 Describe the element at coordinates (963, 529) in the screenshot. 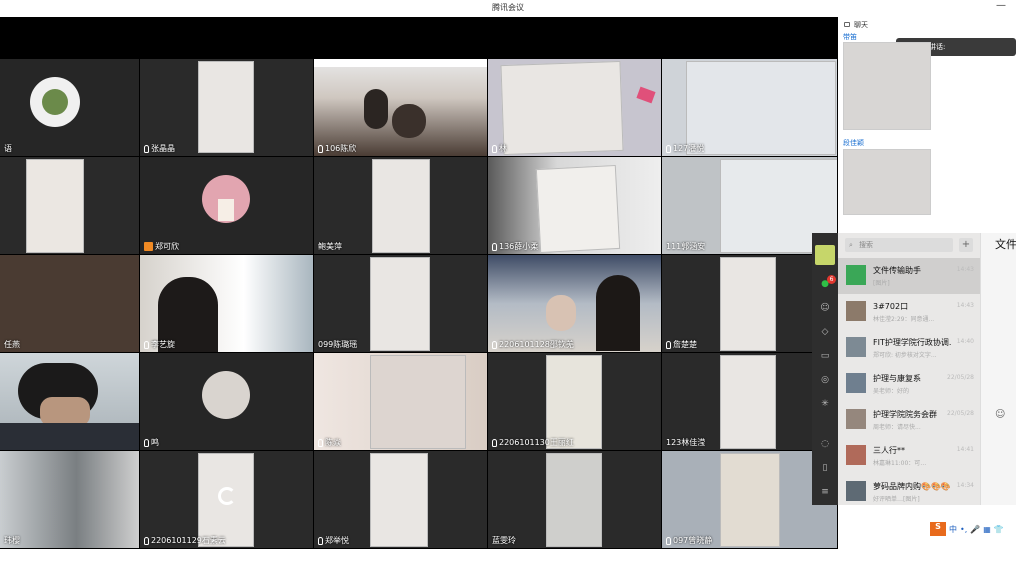

I see `punctuation-icon: •,` at that location.